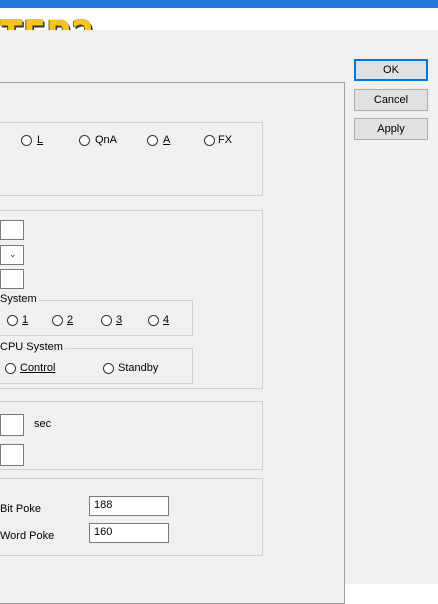  What do you see at coordinates (10, 368) in the screenshot?
I see `radio-control` at bounding box center [10, 368].